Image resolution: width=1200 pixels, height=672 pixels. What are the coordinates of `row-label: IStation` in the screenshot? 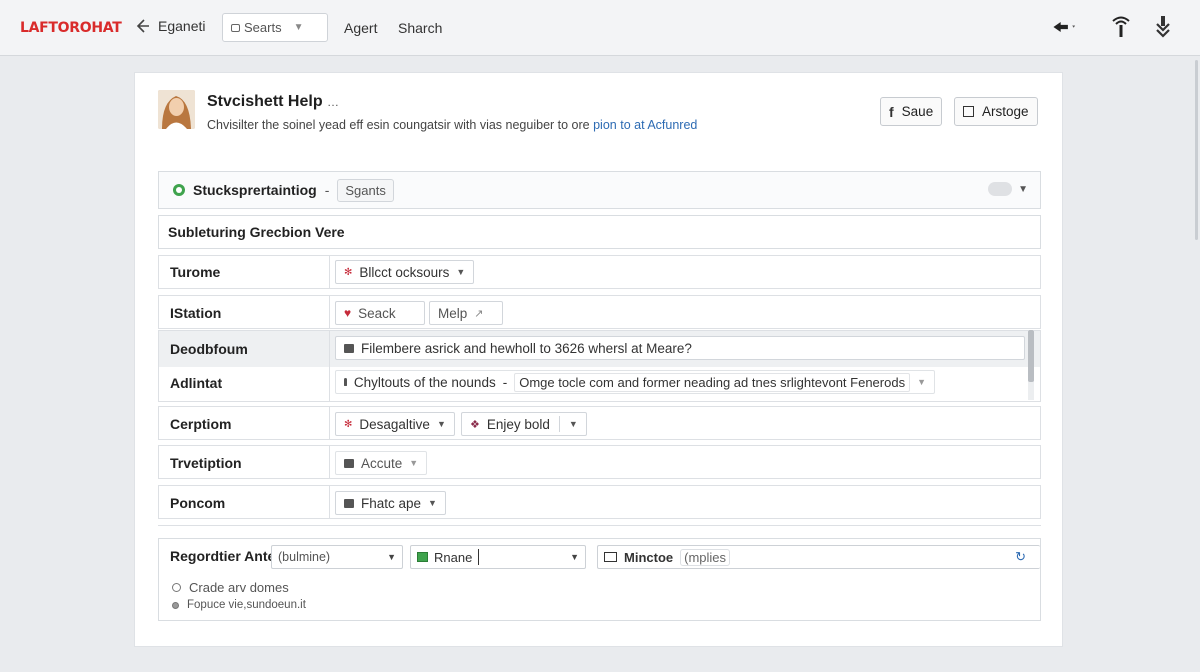 It's located at (196, 313).